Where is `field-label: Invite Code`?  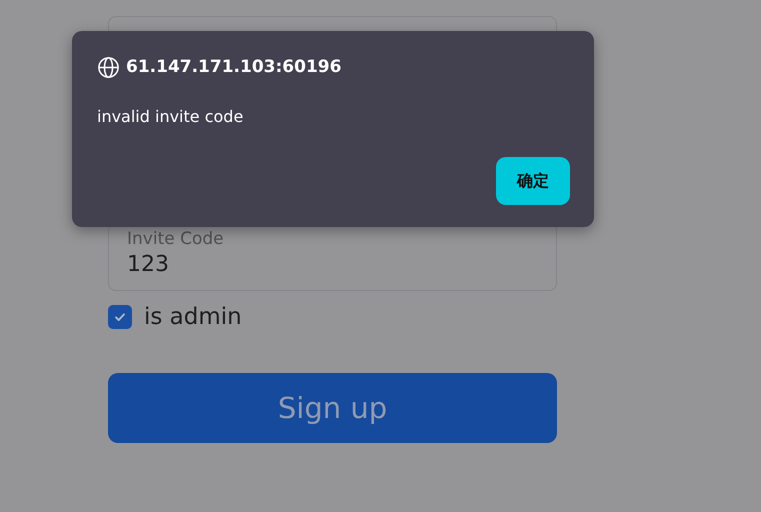
field-label: Invite Code is located at coordinates (176, 239).